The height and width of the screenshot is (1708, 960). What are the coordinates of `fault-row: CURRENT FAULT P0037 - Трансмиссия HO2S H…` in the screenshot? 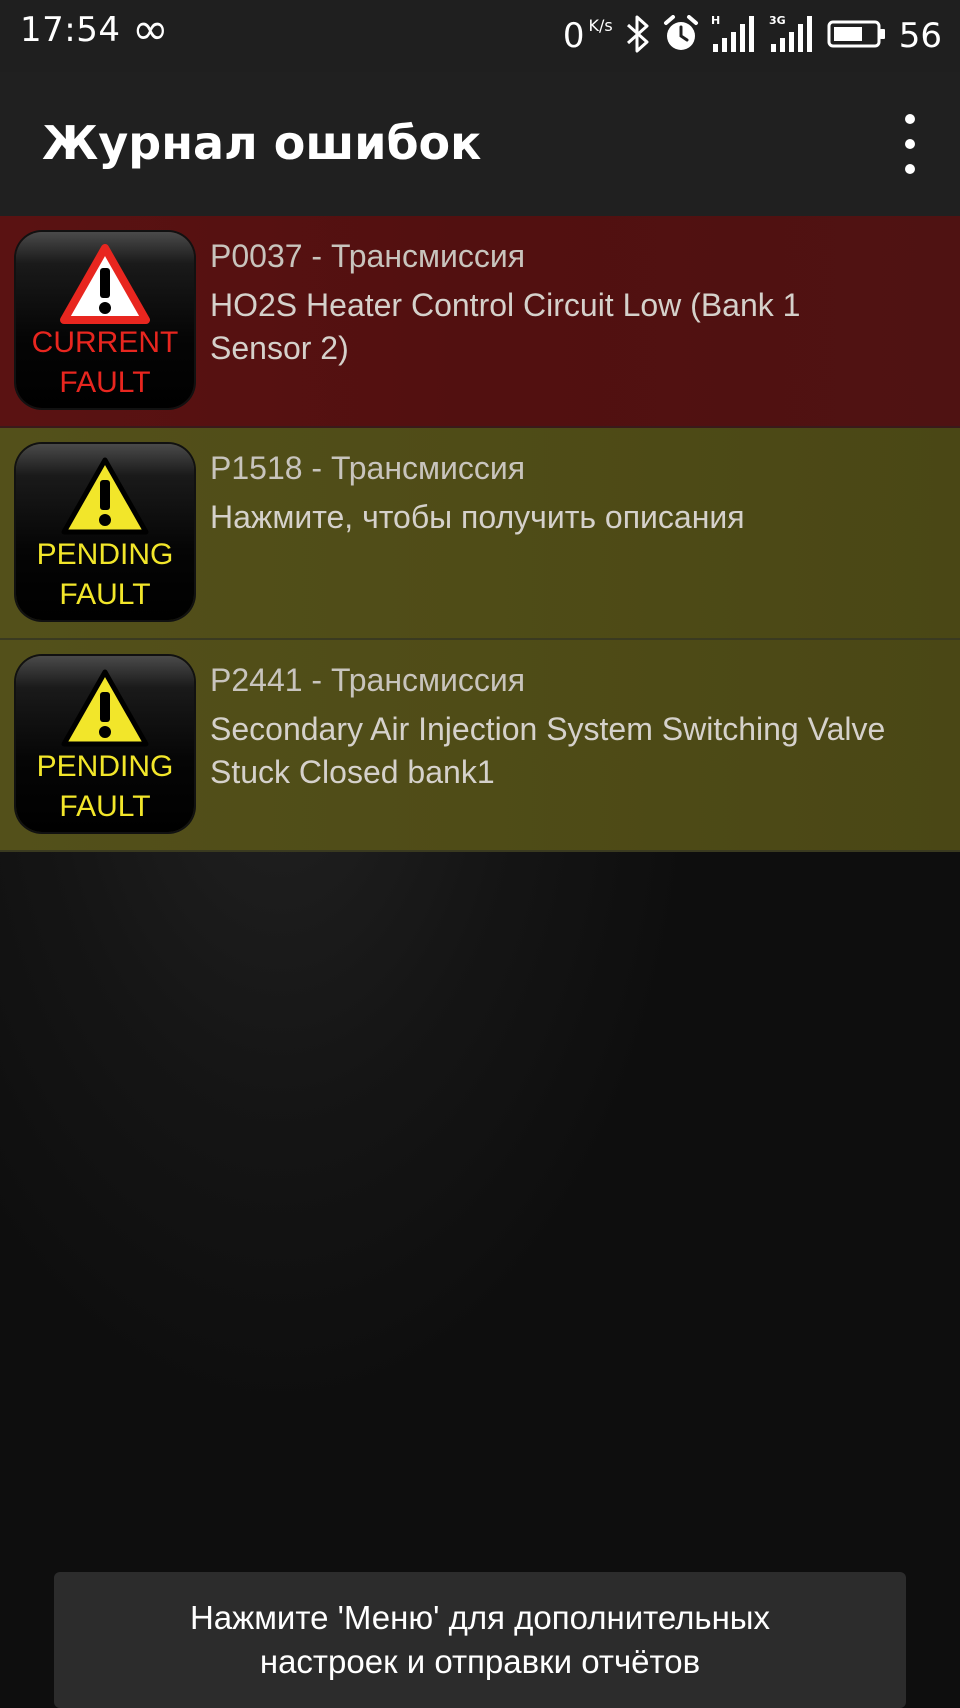 It's located at (480, 322).